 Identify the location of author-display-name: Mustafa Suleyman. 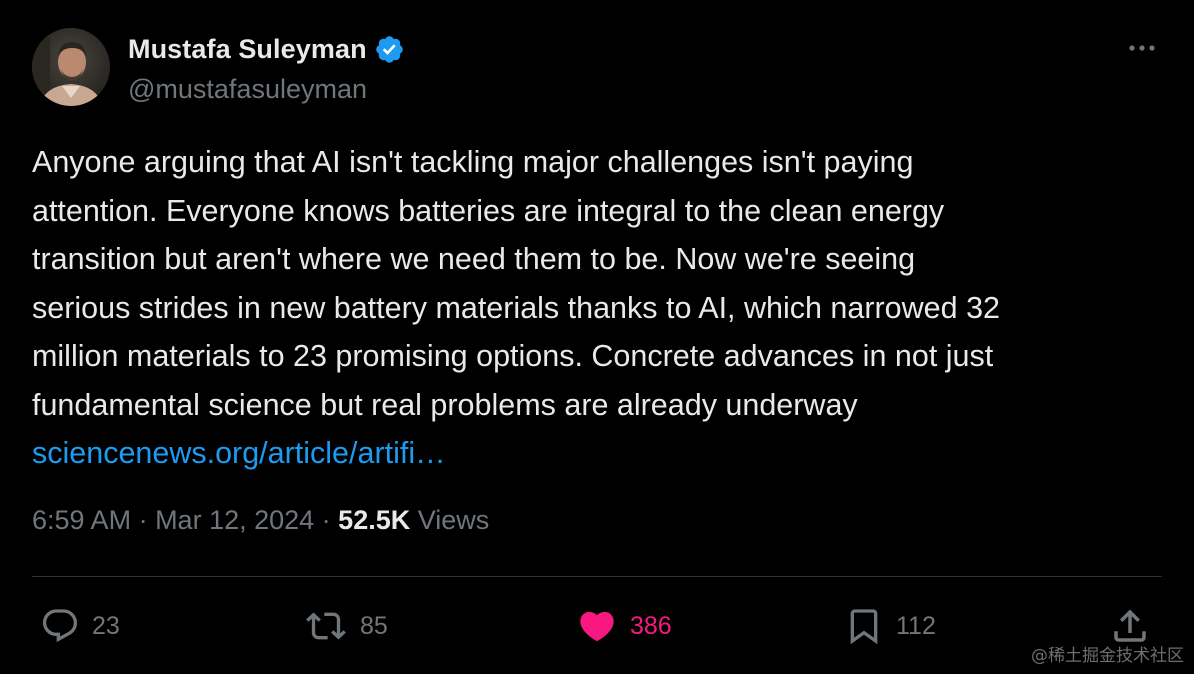
(247, 49).